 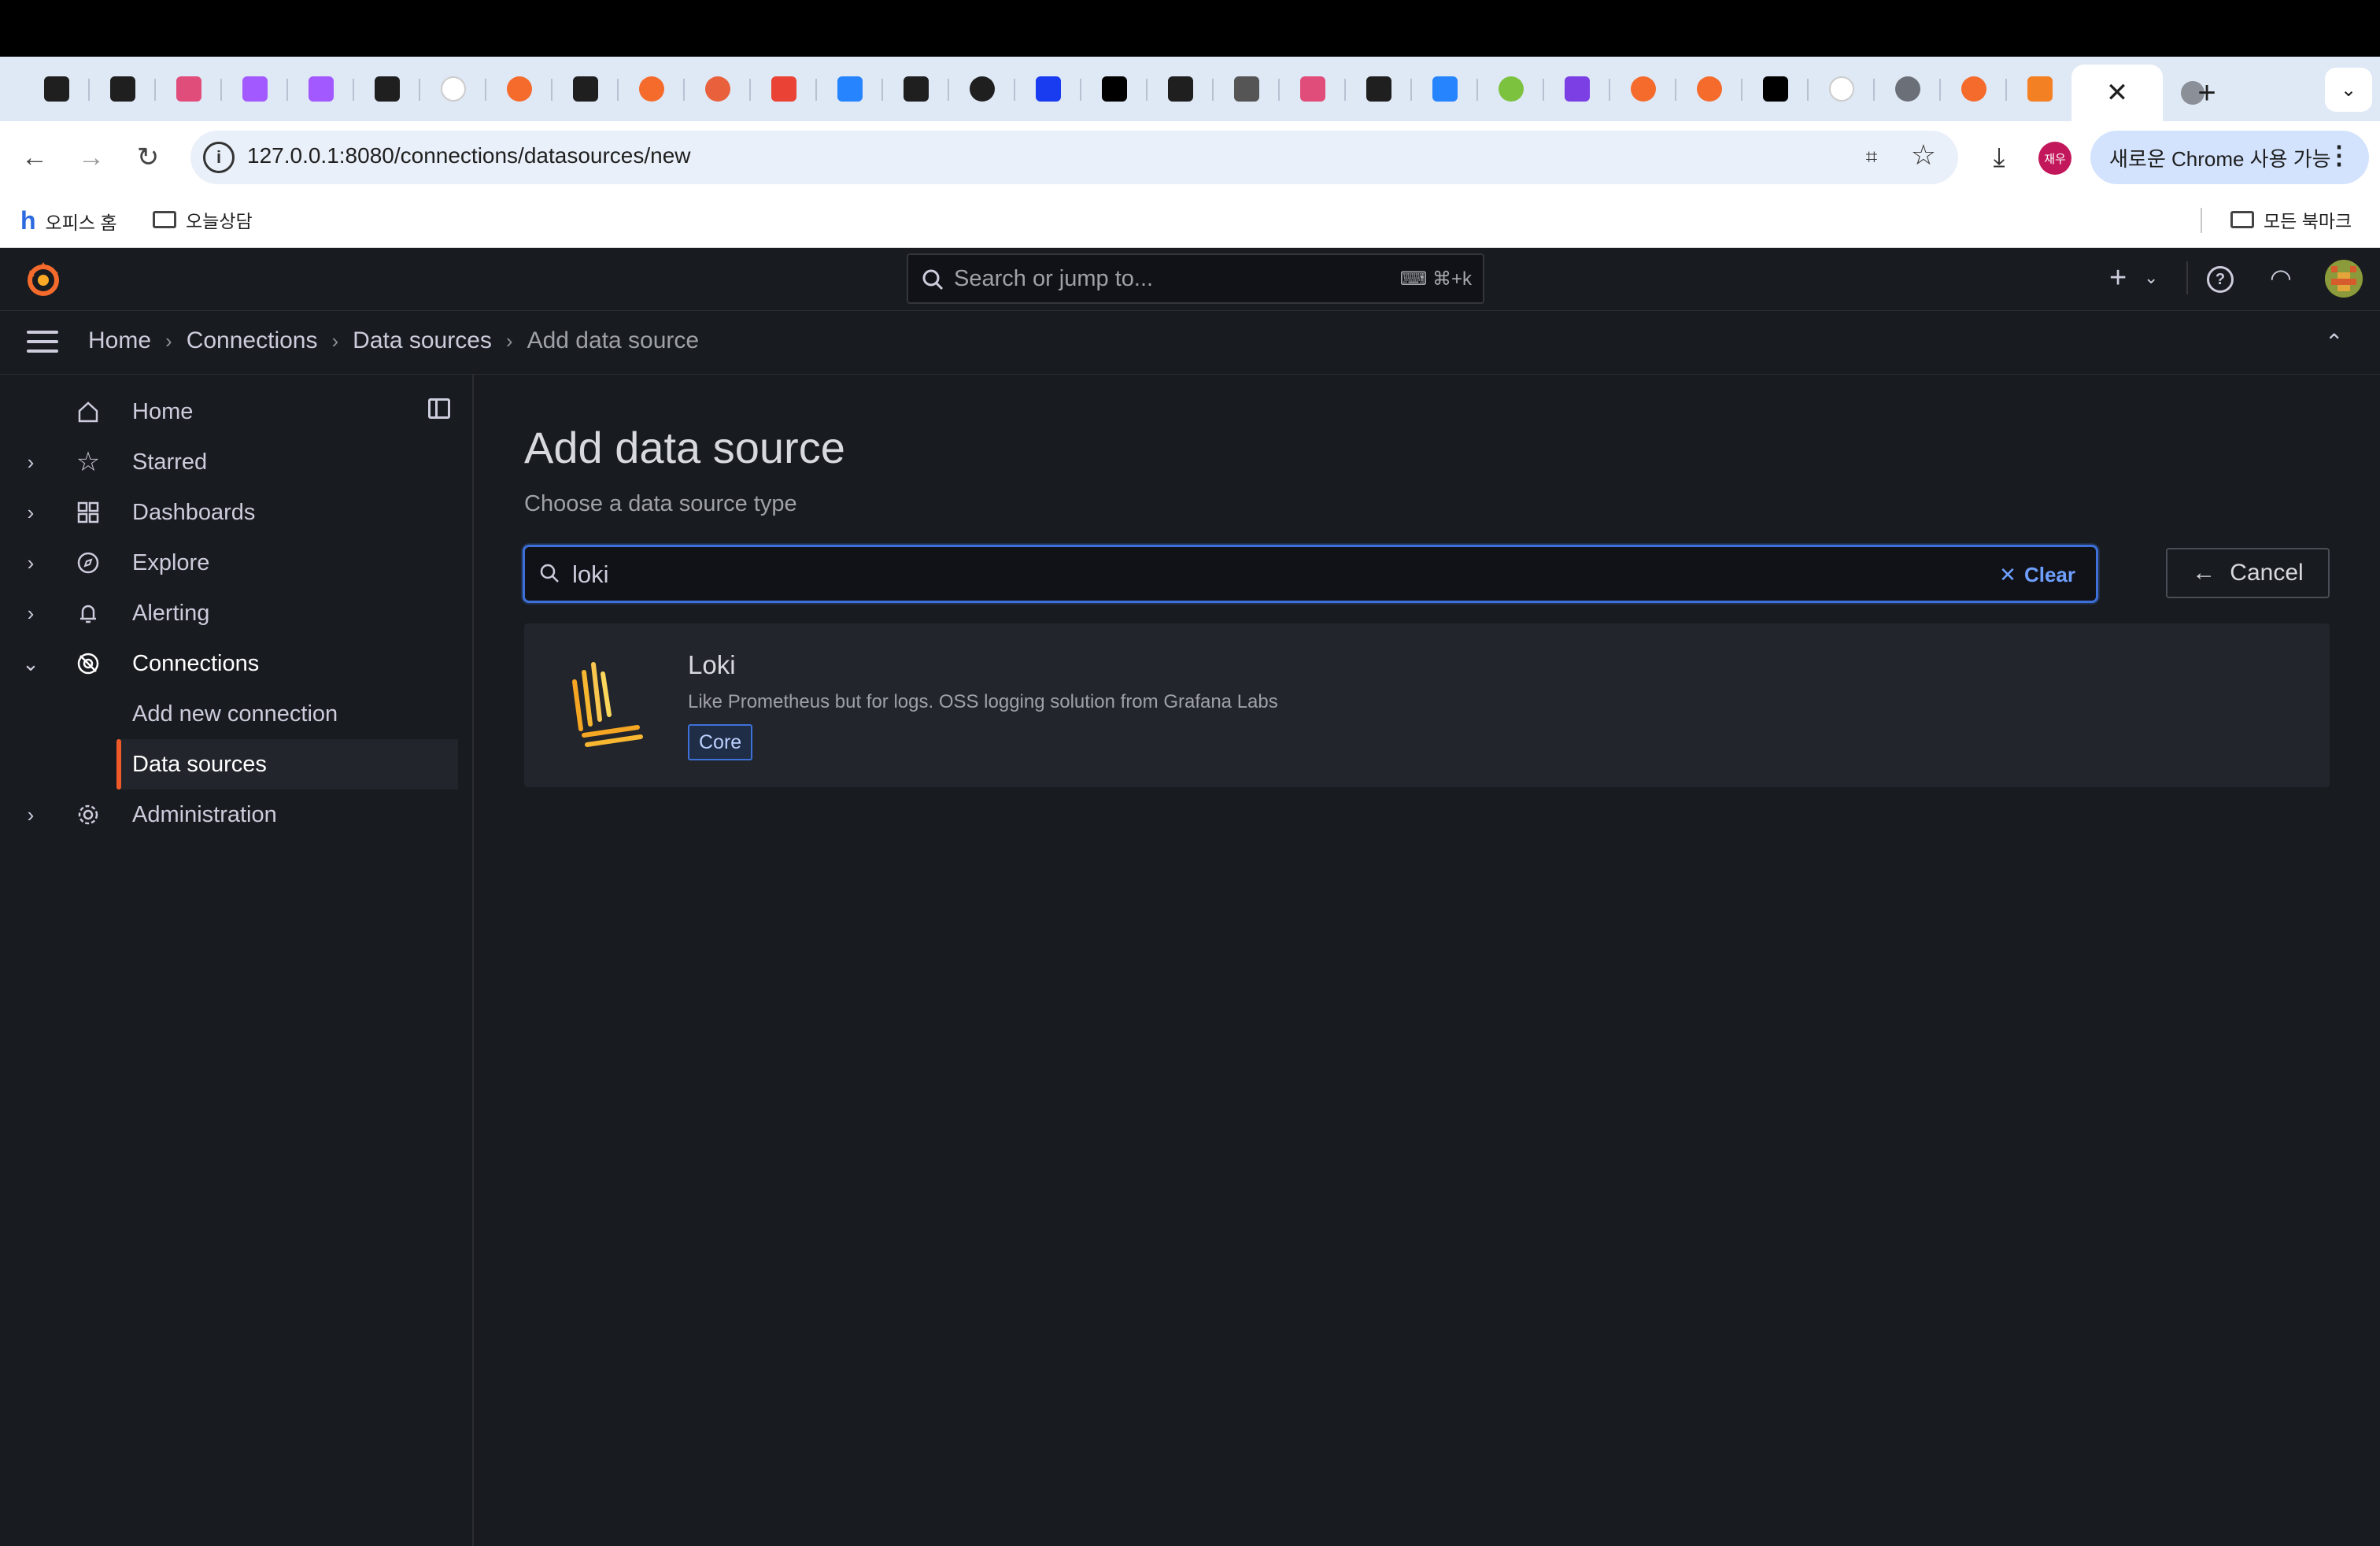 What do you see at coordinates (2220, 158) in the screenshot?
I see `update-label: 새로운 Chrome 사용 가능` at bounding box center [2220, 158].